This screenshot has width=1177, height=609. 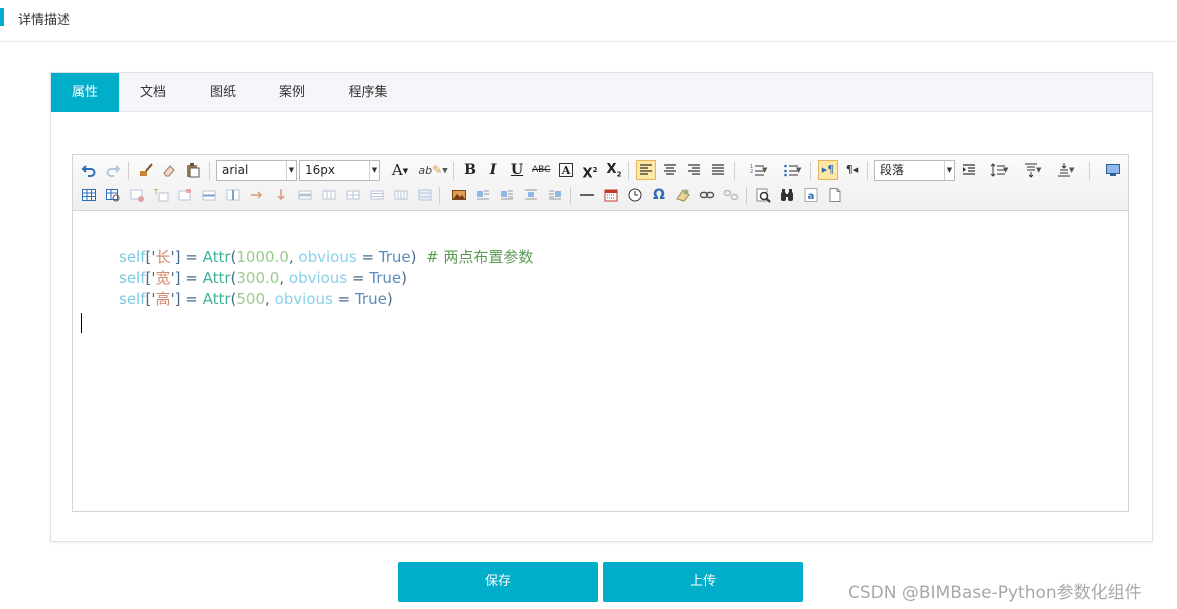 I want to click on table-row-spacing-icon, so click(x=425, y=195).